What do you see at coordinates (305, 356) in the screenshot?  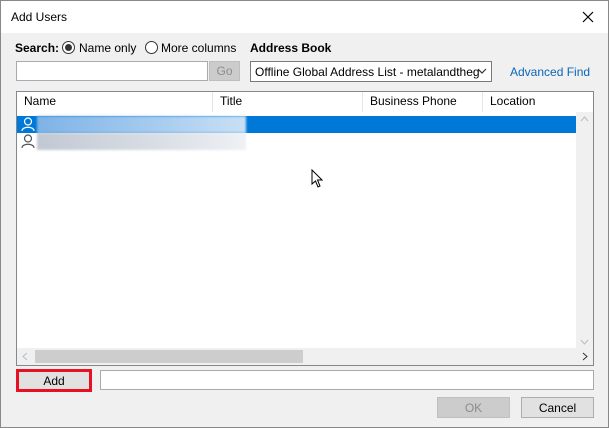 I see `horizontal-scrollbar` at bounding box center [305, 356].